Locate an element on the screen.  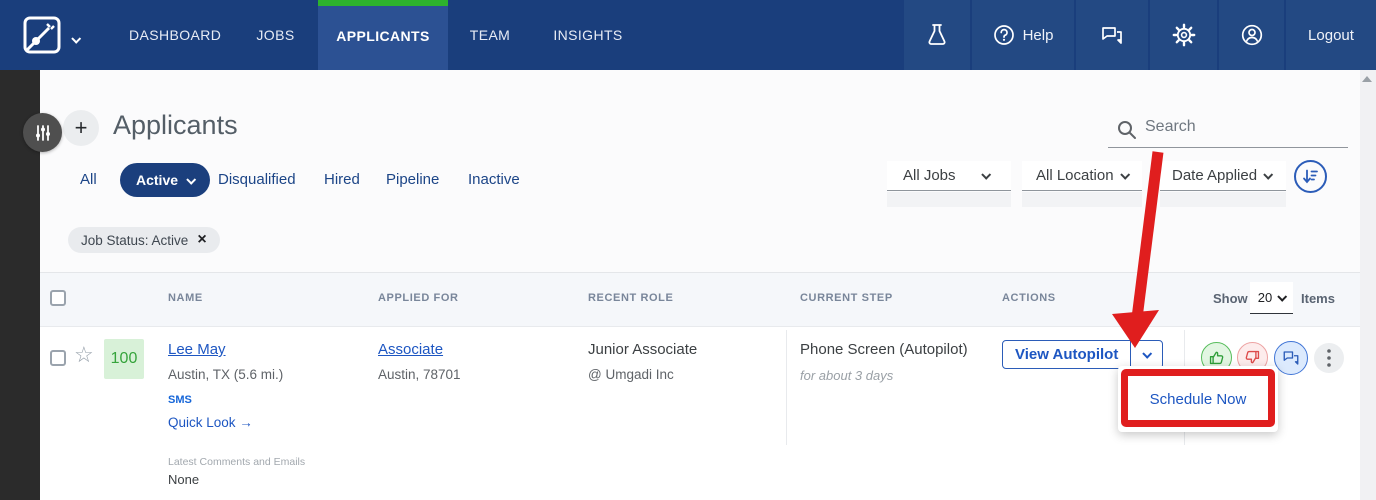
search-input is located at coordinates (1242, 127).